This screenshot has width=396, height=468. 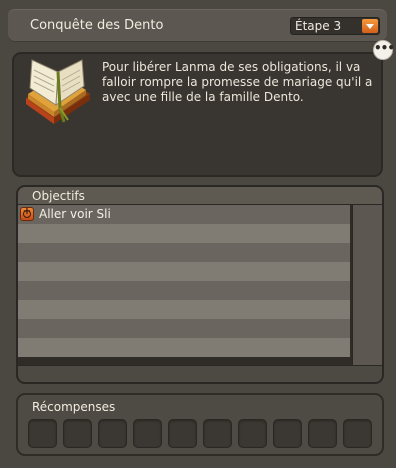 I want to click on add-icon, so click(x=27, y=213).